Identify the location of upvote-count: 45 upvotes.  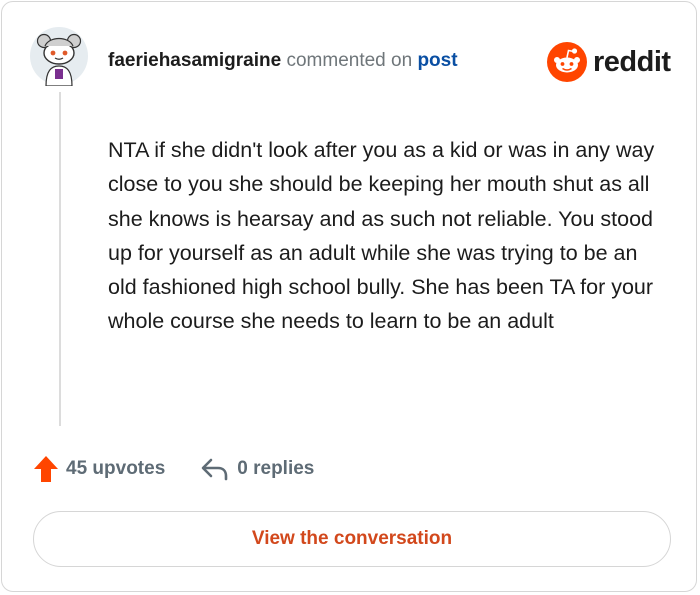
(116, 468).